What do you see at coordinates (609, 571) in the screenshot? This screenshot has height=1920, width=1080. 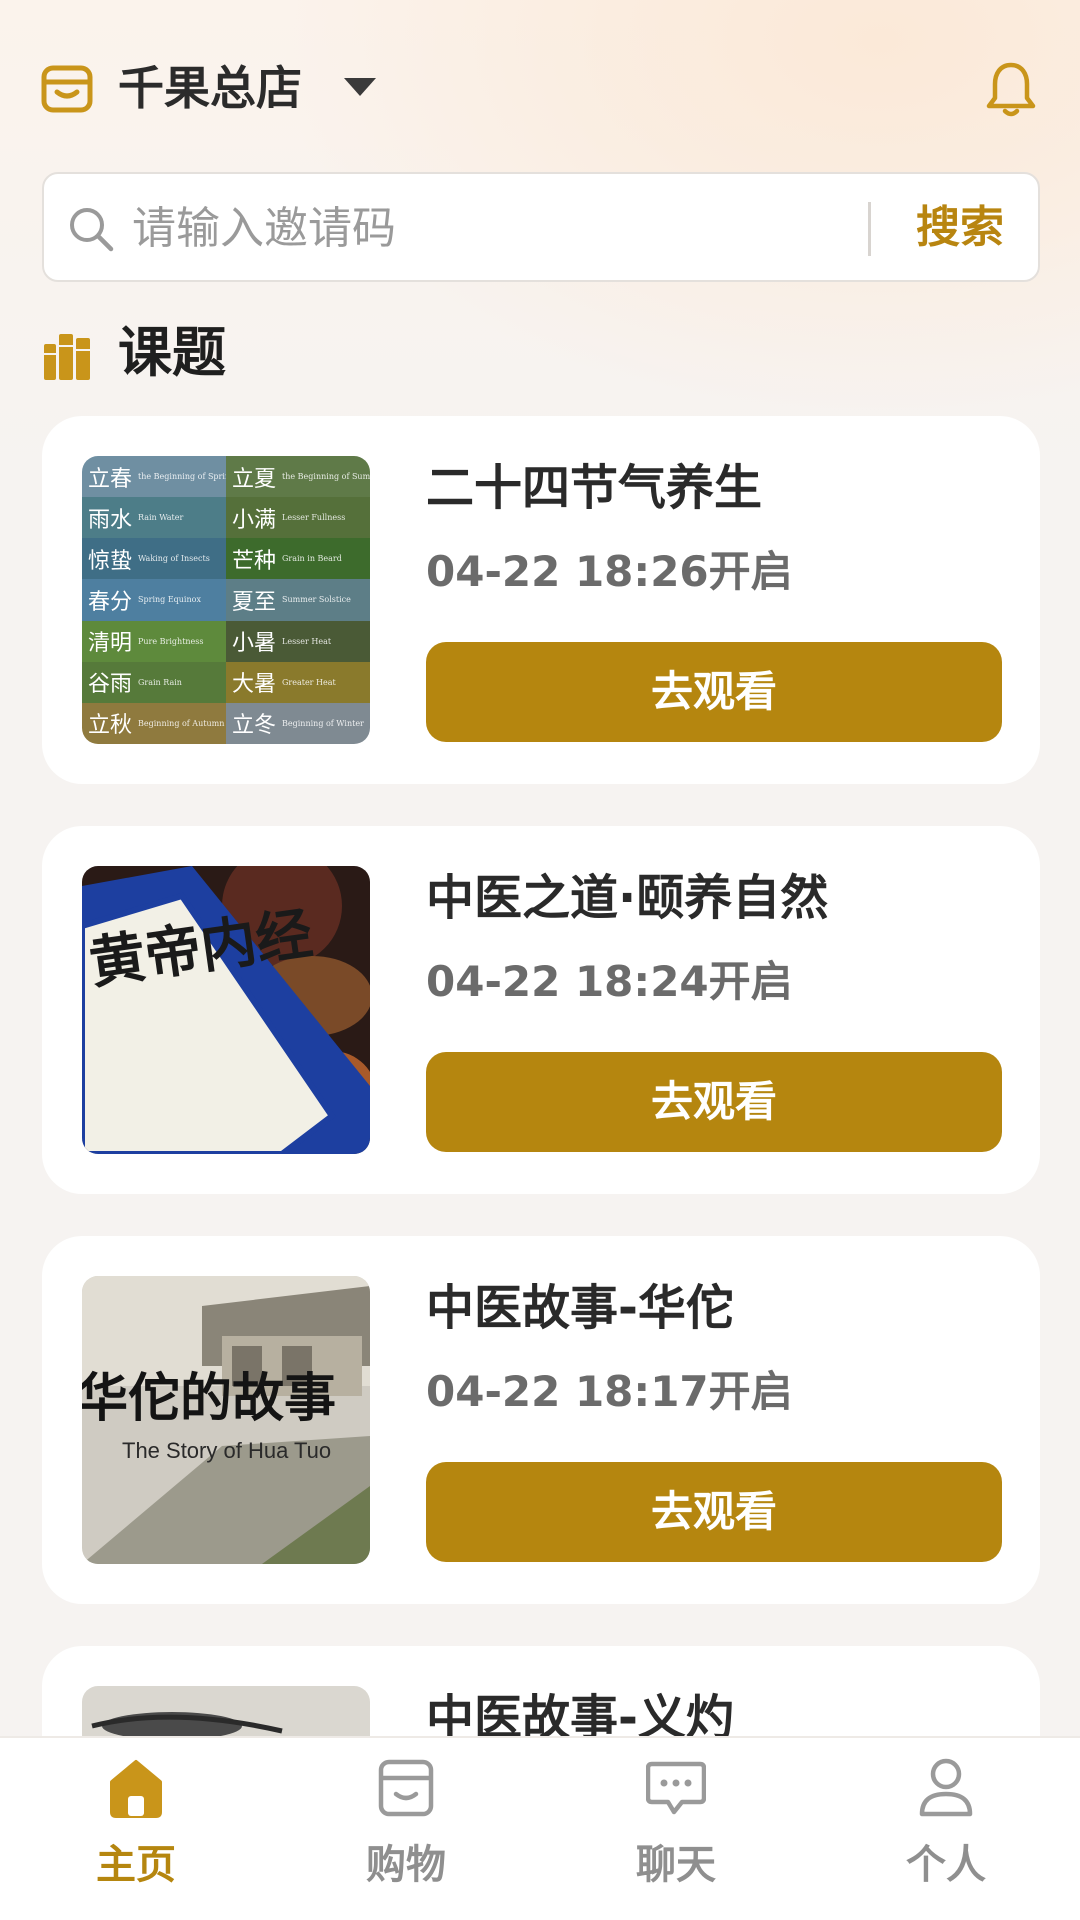 I see `course-start-time: 04-22 18:26开启` at bounding box center [609, 571].